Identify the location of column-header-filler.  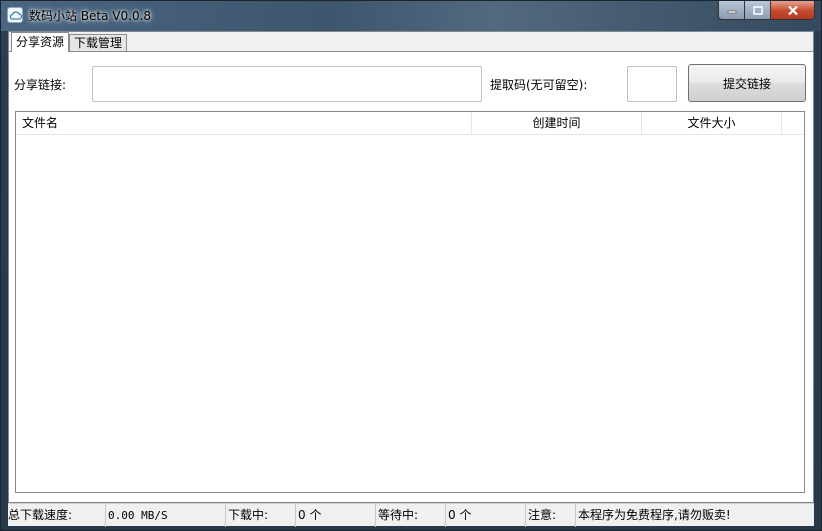
(793, 123).